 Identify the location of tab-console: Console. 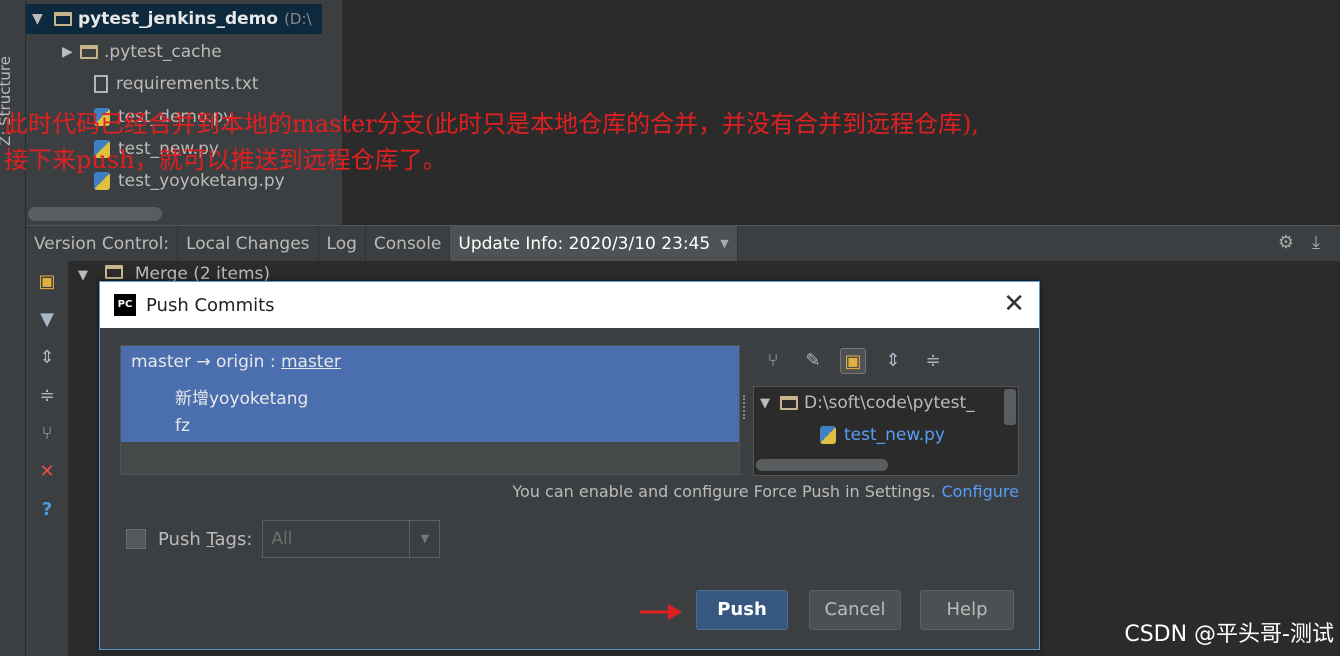
(408, 243).